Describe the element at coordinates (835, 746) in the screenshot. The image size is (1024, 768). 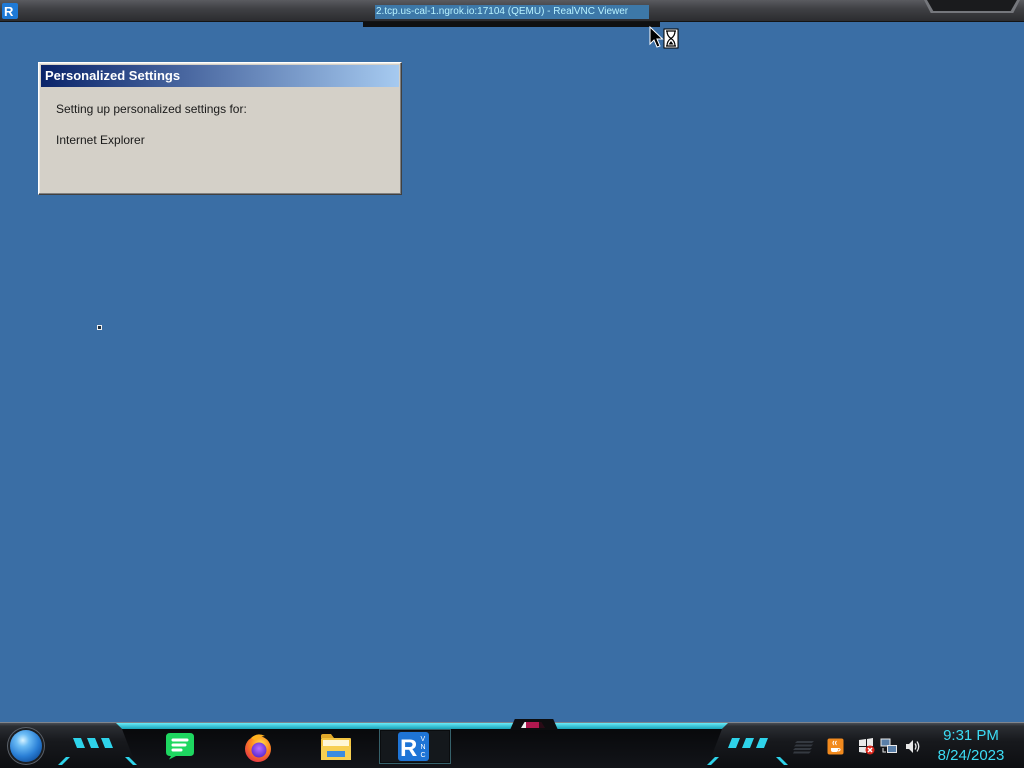
I see `java-icon` at that location.